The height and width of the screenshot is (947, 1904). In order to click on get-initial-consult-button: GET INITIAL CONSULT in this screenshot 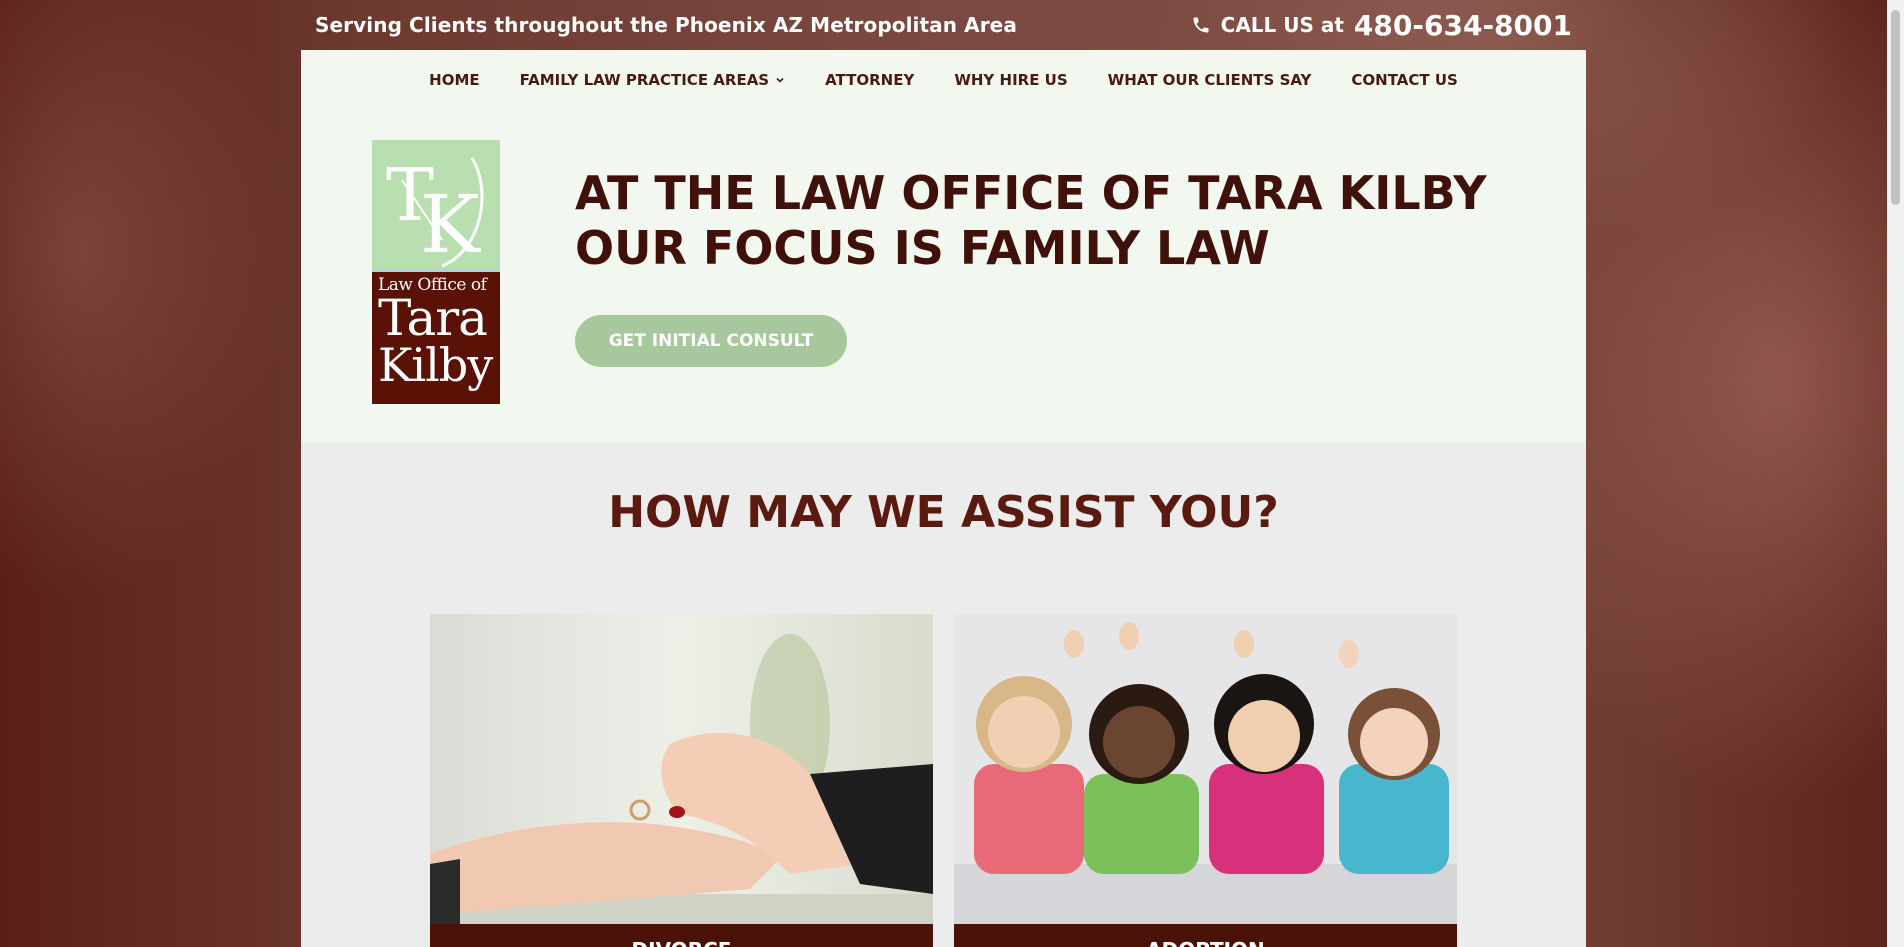, I will do `click(711, 341)`.